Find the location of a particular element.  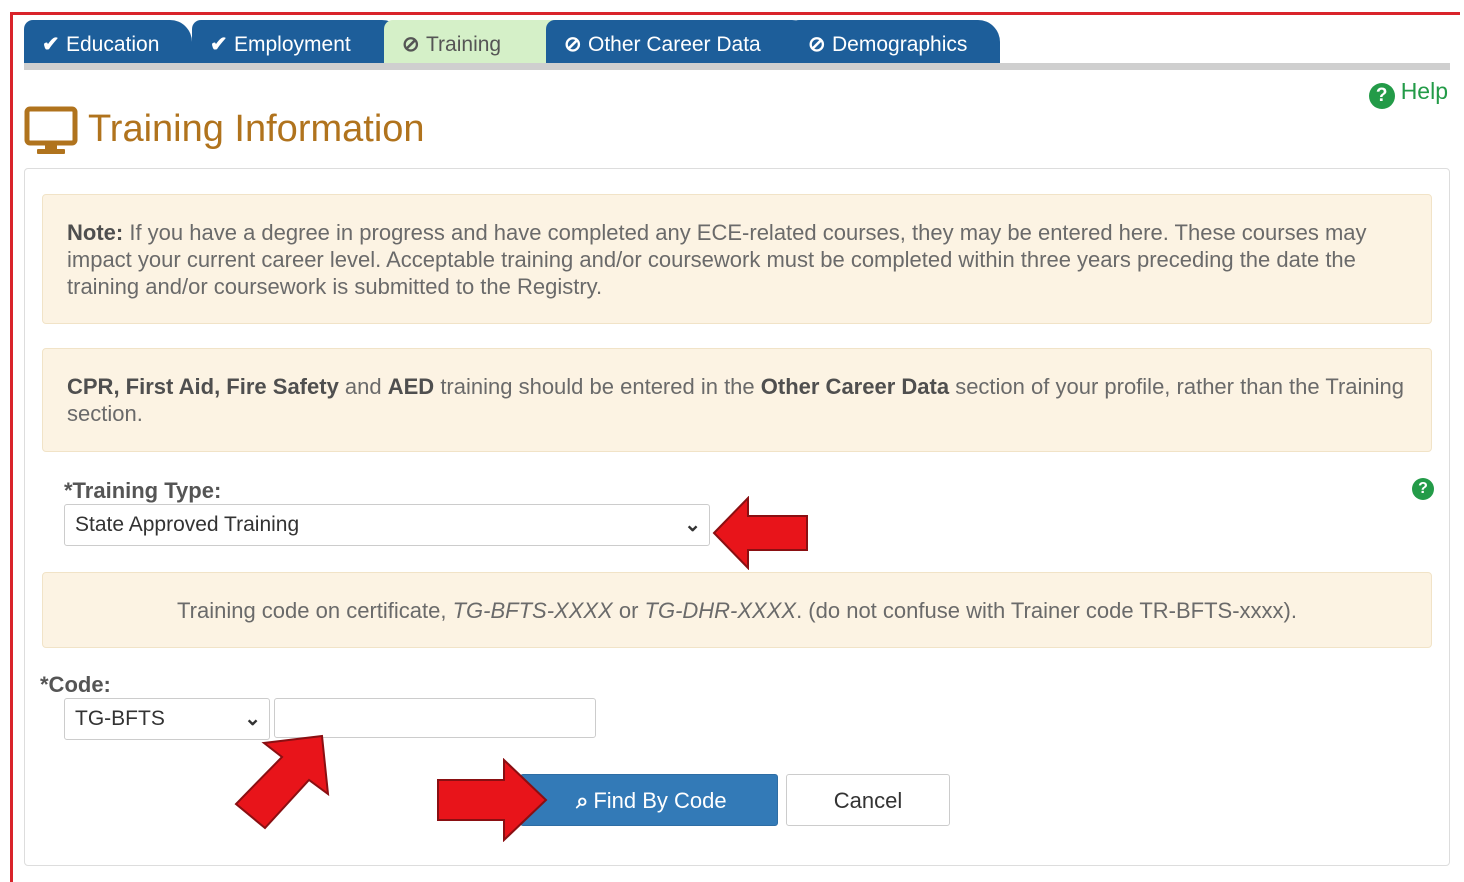

cancel-button: Cancel is located at coordinates (868, 800).